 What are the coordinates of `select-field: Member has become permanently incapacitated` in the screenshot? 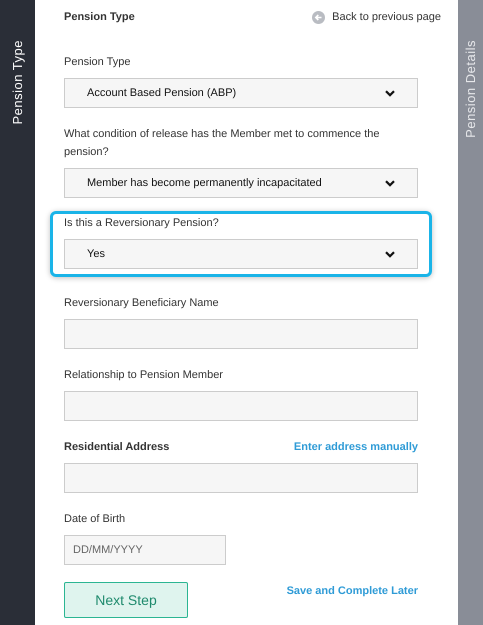 It's located at (241, 183).